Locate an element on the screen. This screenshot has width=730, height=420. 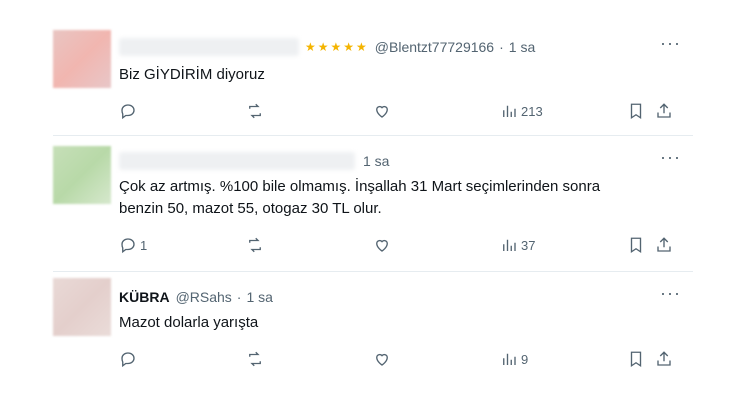
views-button: 213 is located at coordinates (521, 111).